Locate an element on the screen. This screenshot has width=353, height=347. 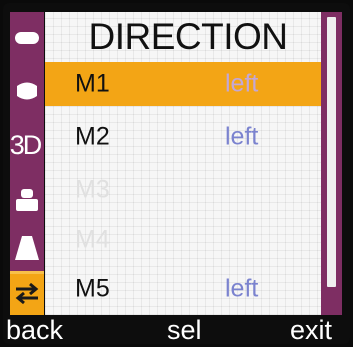
direction-arrows-icon is located at coordinates (27, 293).